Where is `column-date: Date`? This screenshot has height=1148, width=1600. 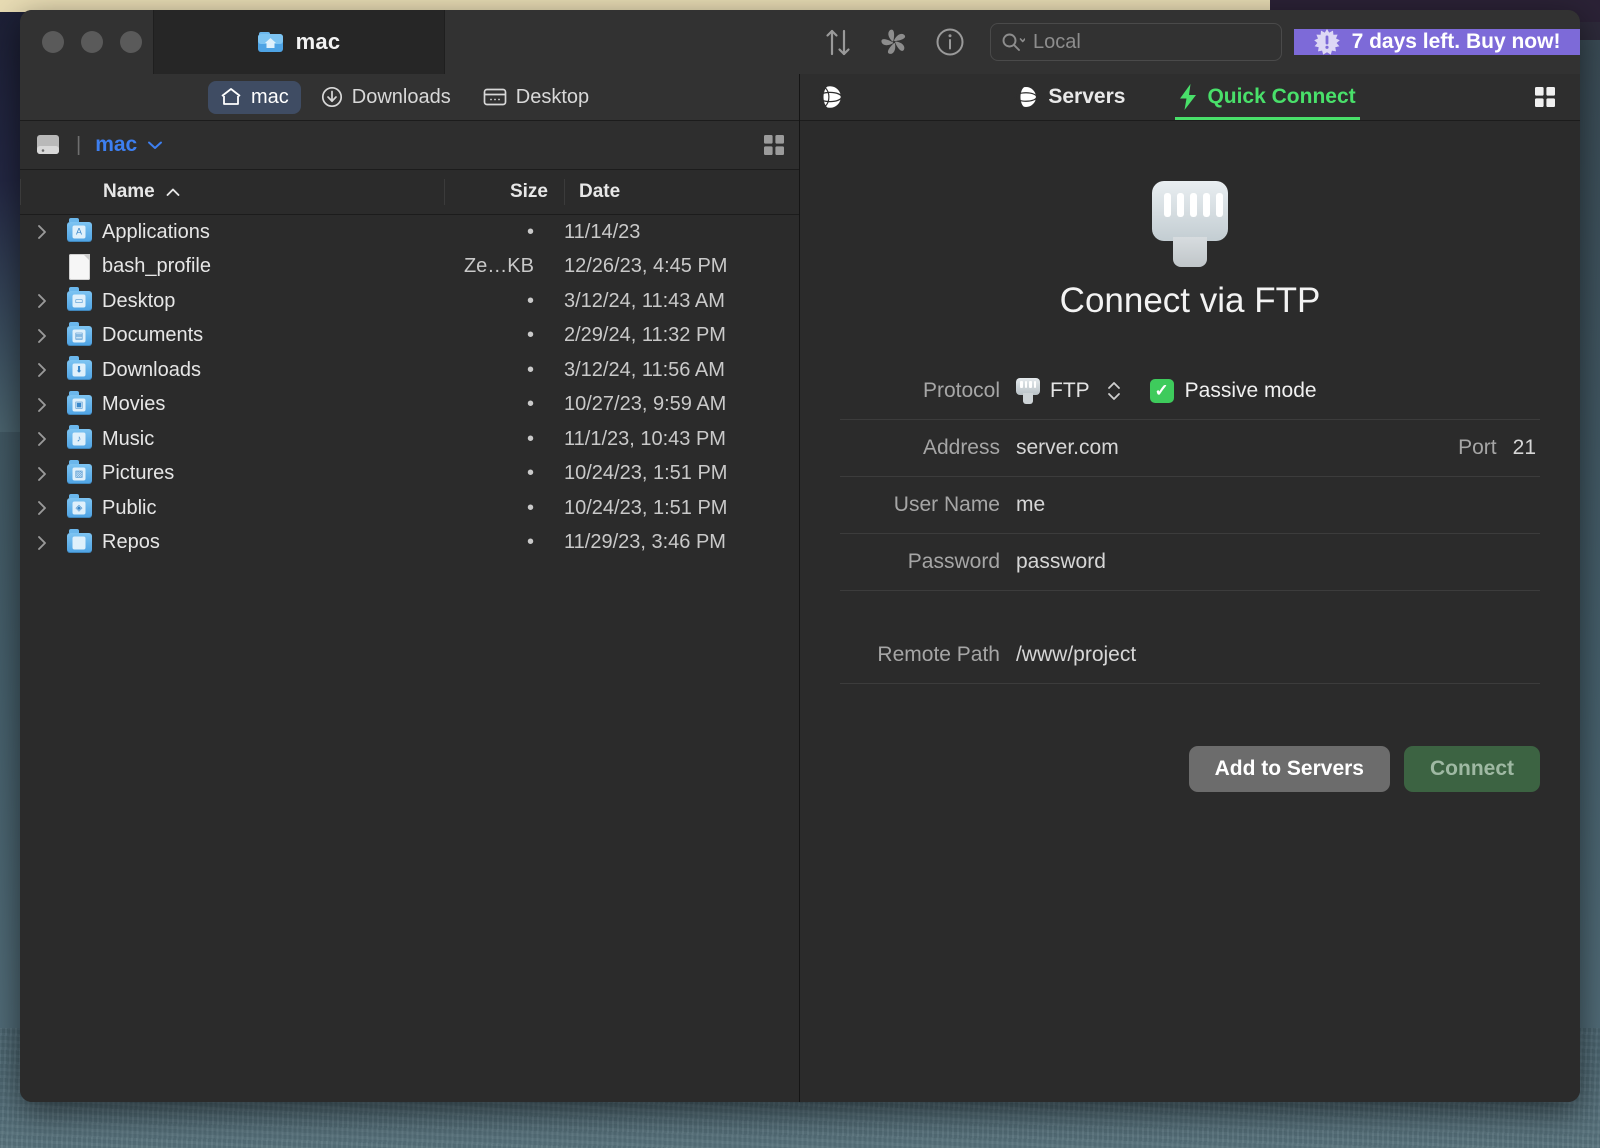 column-date: Date is located at coordinates (681, 192).